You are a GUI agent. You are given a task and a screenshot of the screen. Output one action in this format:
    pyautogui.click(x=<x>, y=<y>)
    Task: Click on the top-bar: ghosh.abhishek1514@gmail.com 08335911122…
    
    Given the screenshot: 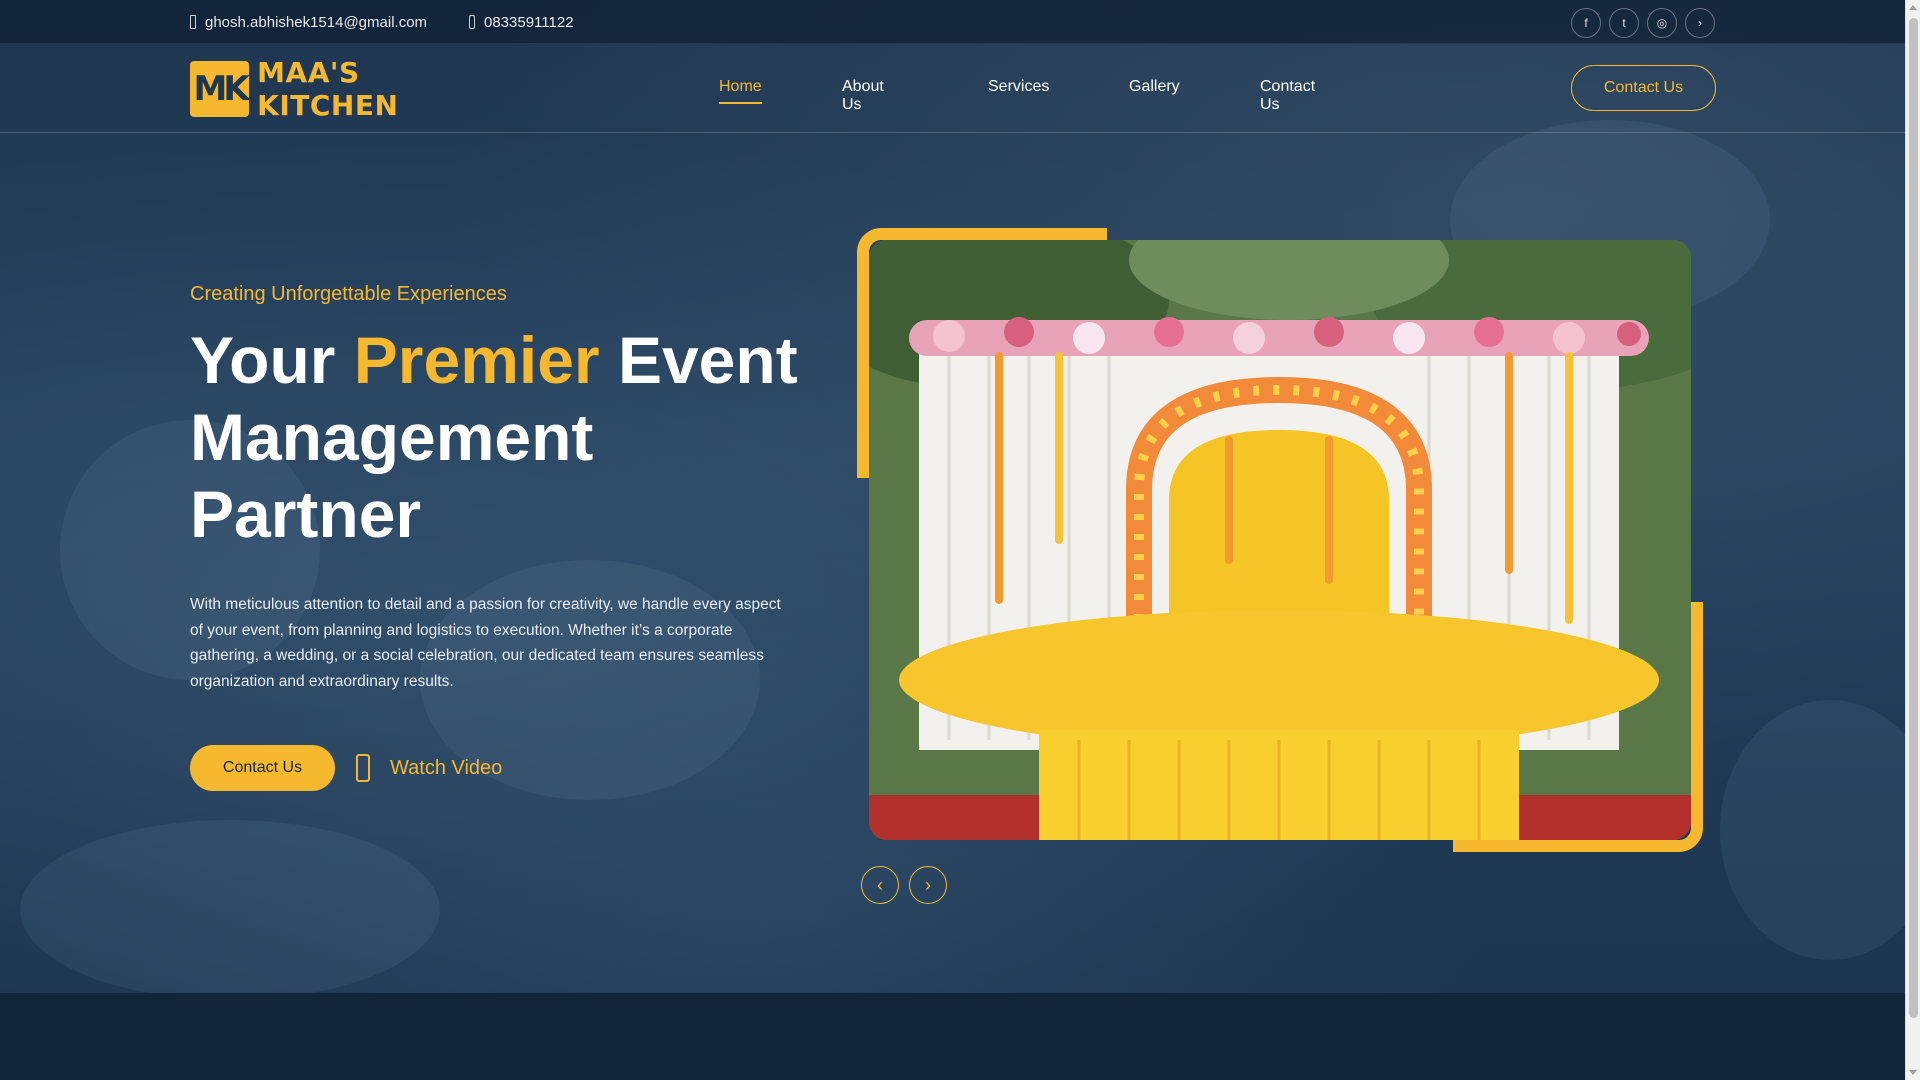 What is the action you would take?
    pyautogui.click(x=952, y=22)
    